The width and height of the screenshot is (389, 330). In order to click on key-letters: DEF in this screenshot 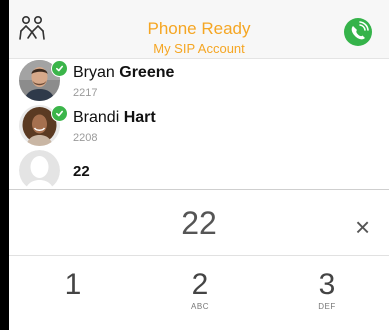, I will do `click(327, 306)`.